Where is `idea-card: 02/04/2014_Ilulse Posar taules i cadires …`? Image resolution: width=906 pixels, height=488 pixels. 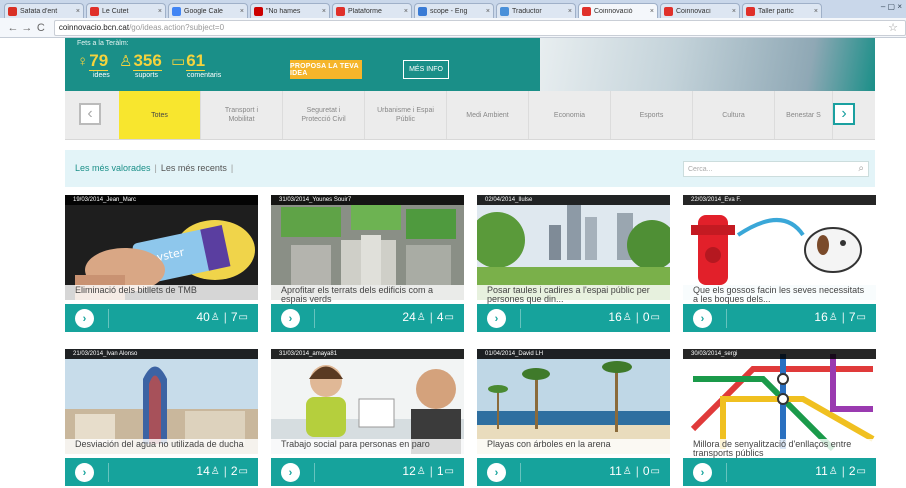
idea-card: 02/04/2014_Ilulse Posar taules i cadires … is located at coordinates (573, 265).